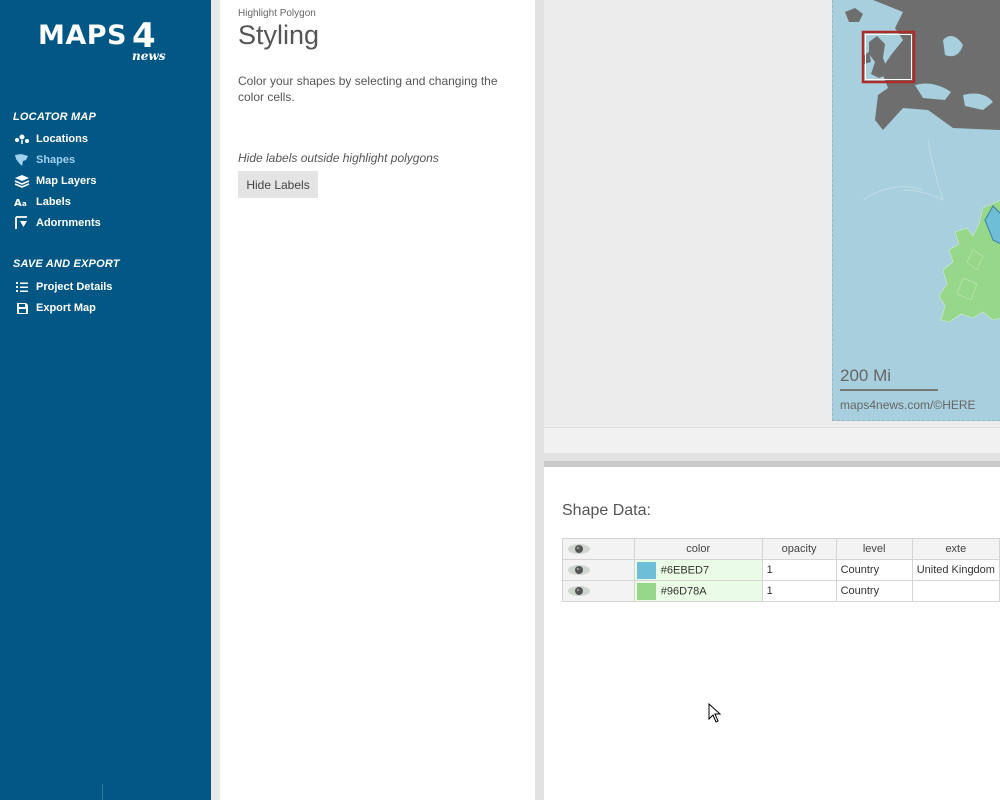  Describe the element at coordinates (66, 181) in the screenshot. I see `sidebar-item-label: Map Layers` at that location.